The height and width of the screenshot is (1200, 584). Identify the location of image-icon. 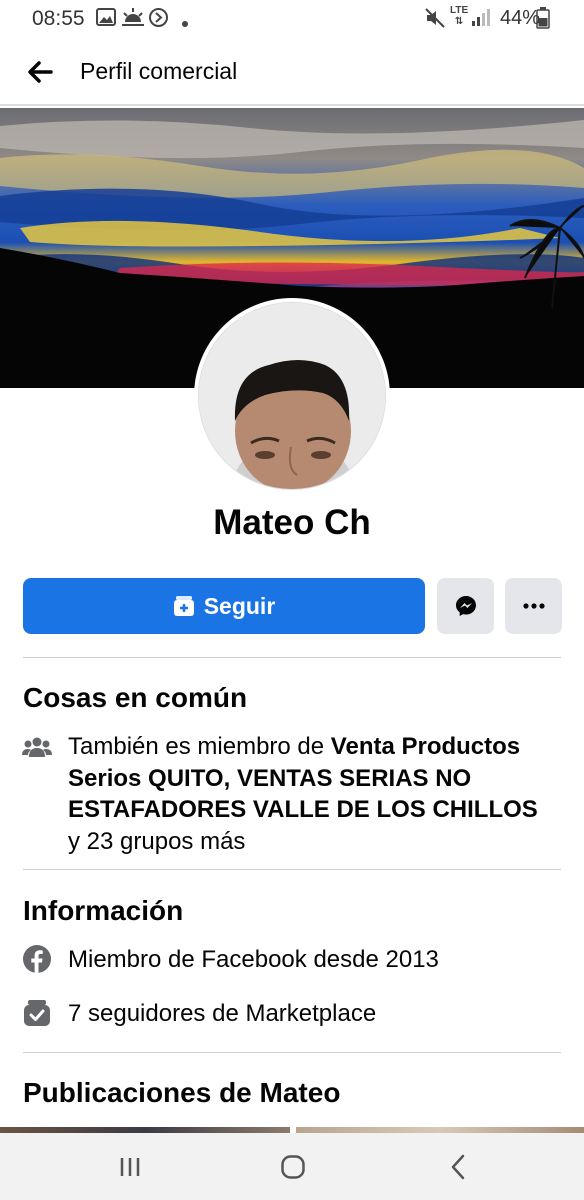
(106, 19).